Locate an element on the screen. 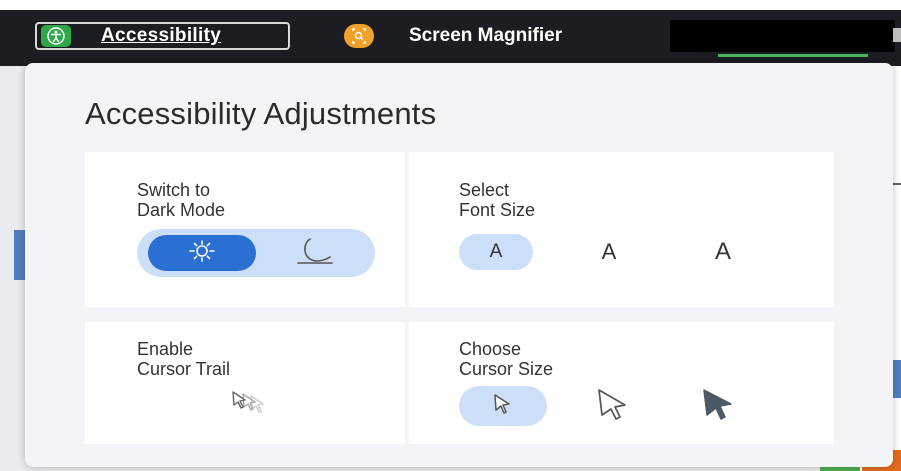 The height and width of the screenshot is (471, 901). font-size-label-line2: Font Size is located at coordinates (497, 210).